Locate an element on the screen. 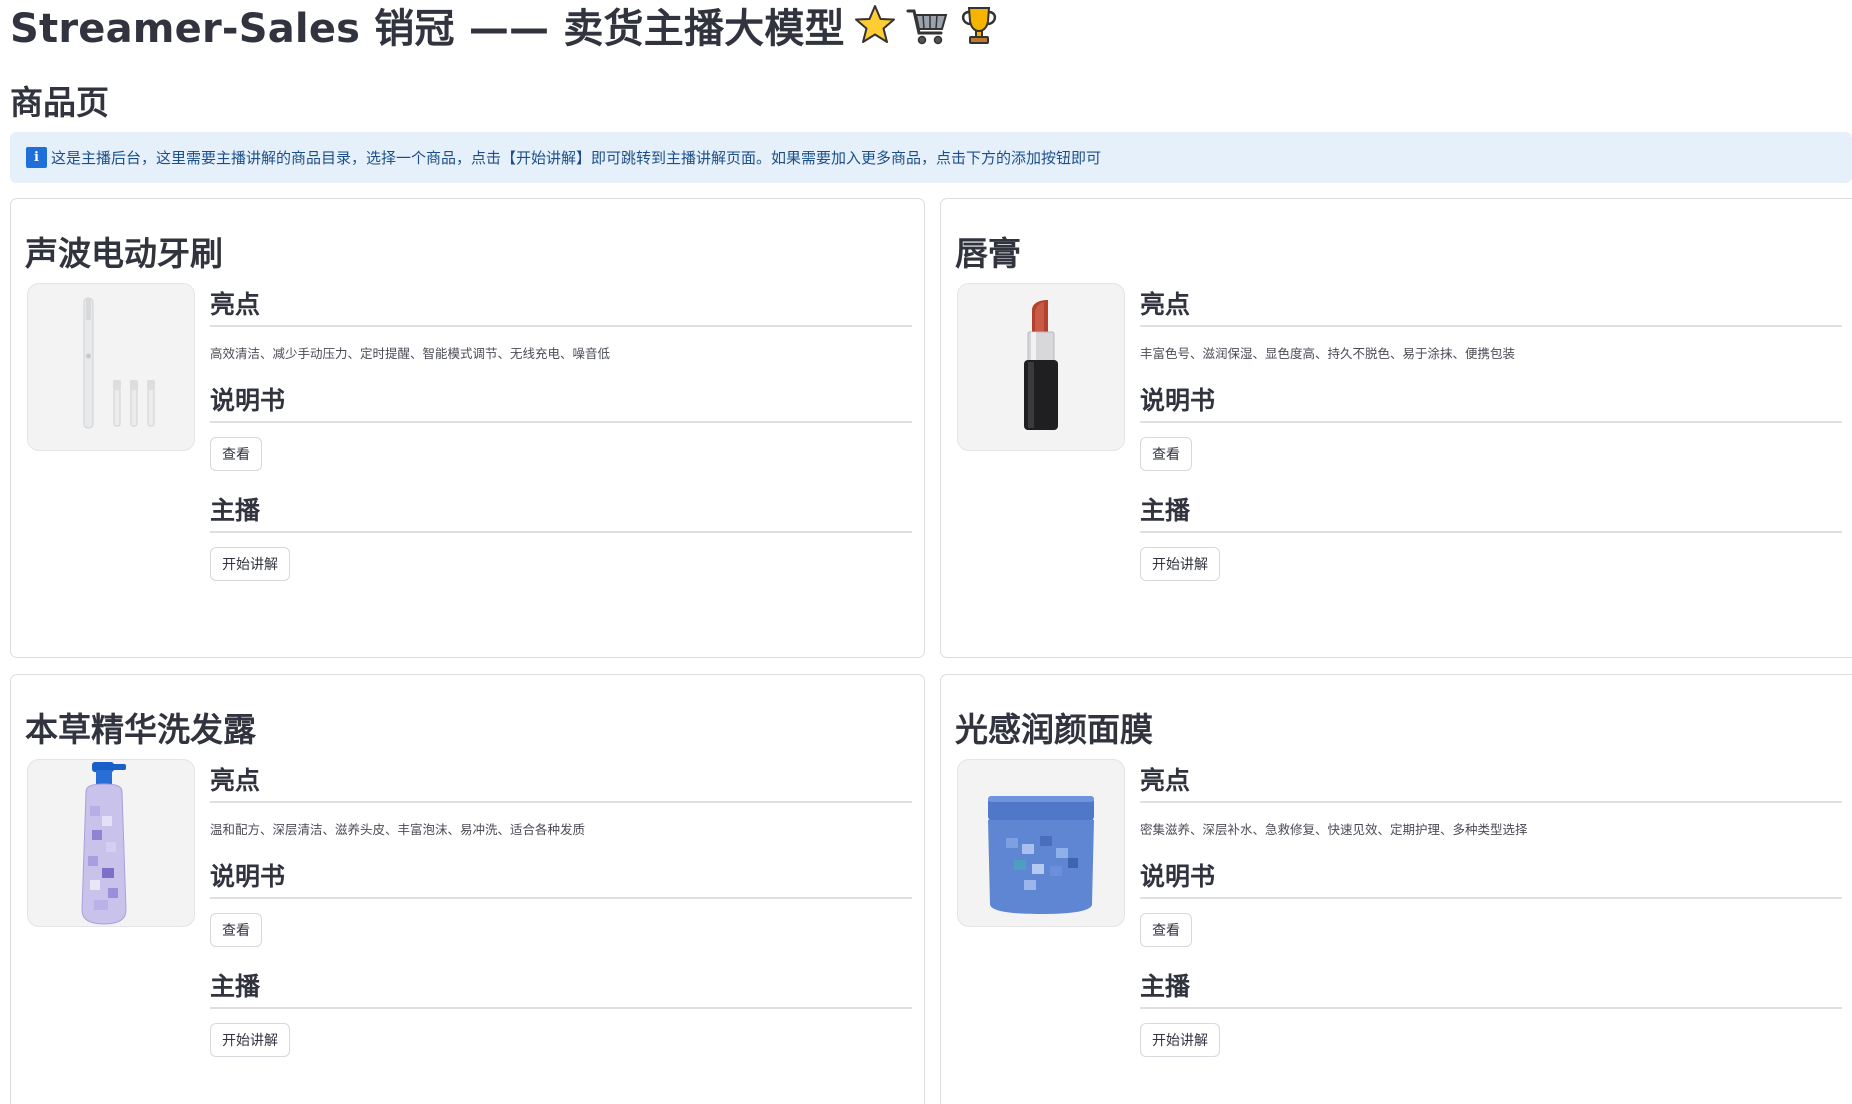 The height and width of the screenshot is (1104, 1852). shopping-cart-icon is located at coordinates (927, 25).